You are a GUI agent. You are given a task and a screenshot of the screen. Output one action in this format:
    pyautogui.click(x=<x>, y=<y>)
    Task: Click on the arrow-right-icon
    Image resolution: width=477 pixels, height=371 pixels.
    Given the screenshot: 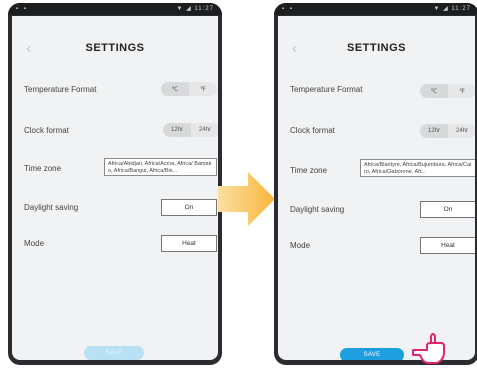 What is the action you would take?
    pyautogui.click(x=246, y=199)
    